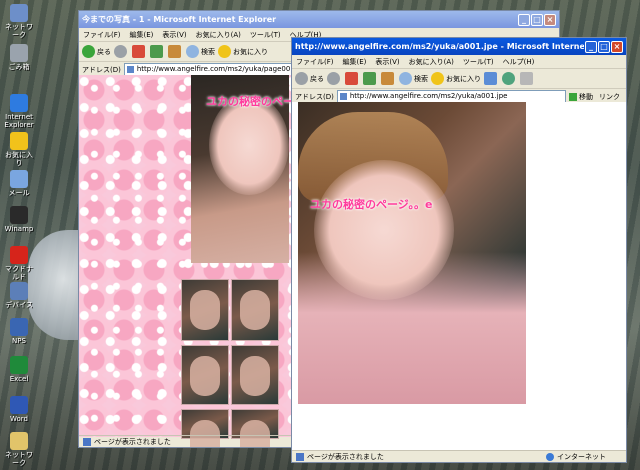 Image resolution: width=640 pixels, height=470 pixels. I want to click on media-button, so click(491, 79).